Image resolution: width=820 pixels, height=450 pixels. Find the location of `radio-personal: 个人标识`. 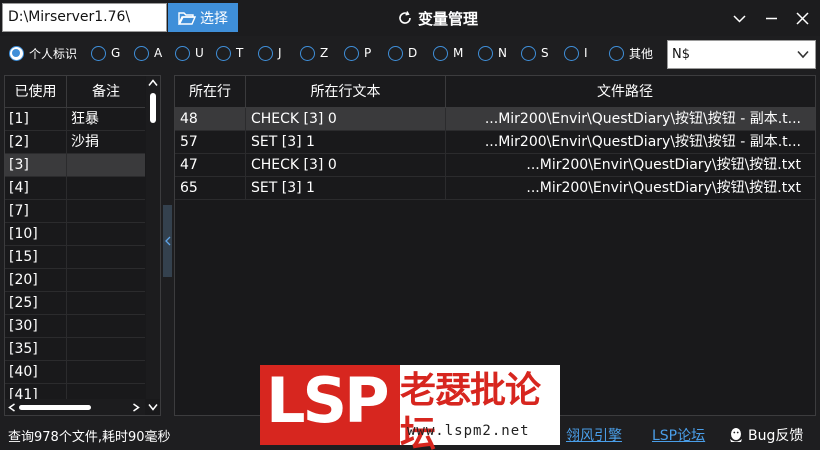

radio-personal: 个人标识 is located at coordinates (43, 53).